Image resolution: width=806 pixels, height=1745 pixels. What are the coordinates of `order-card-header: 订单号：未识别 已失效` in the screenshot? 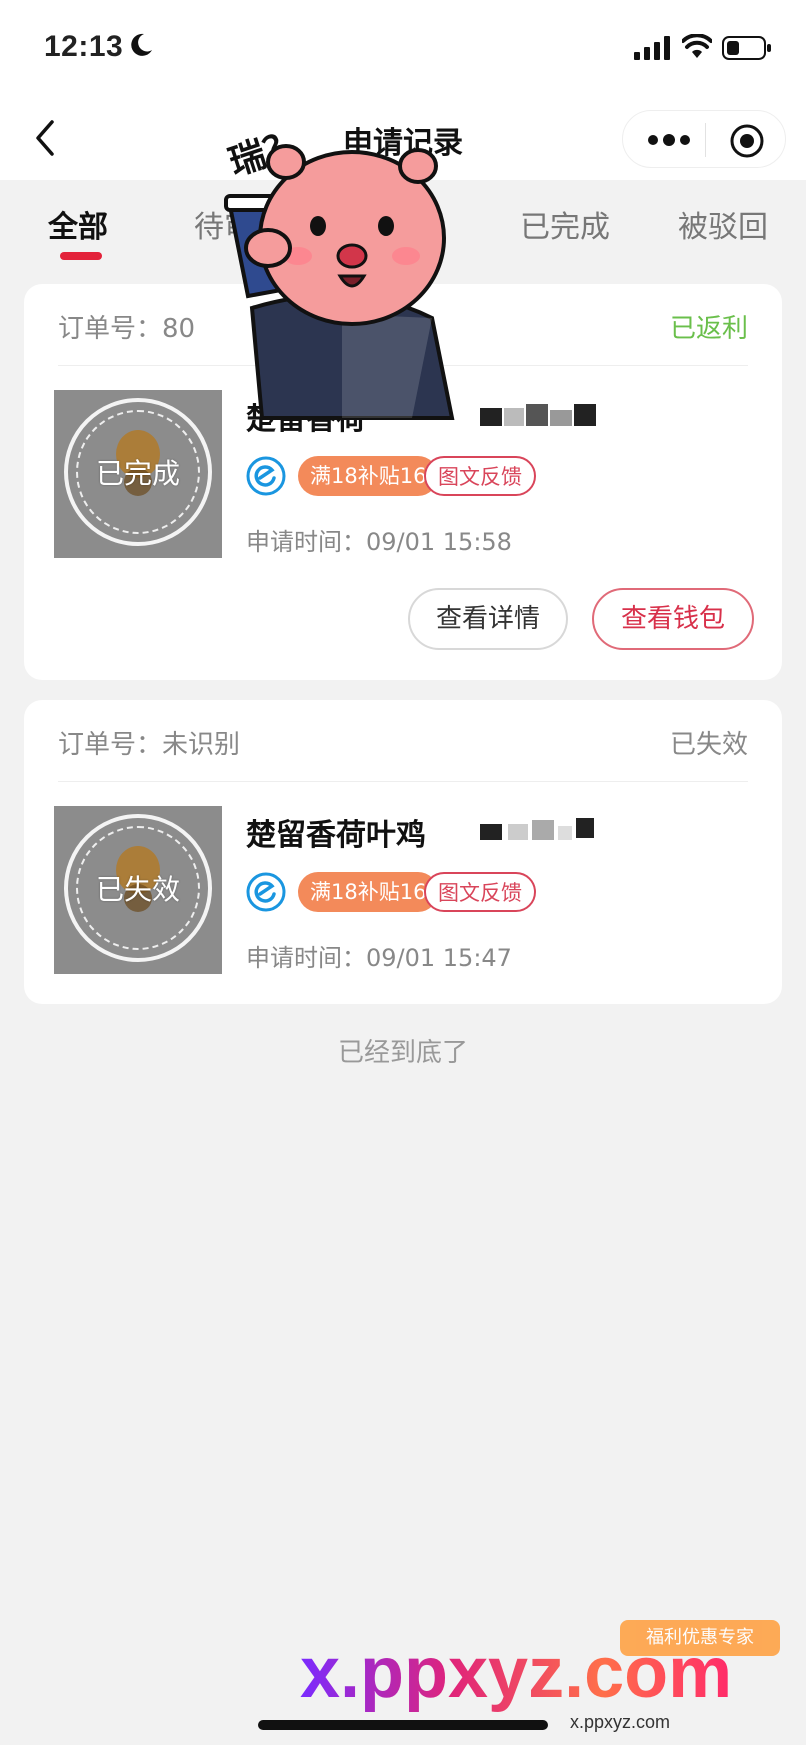 It's located at (403, 741).